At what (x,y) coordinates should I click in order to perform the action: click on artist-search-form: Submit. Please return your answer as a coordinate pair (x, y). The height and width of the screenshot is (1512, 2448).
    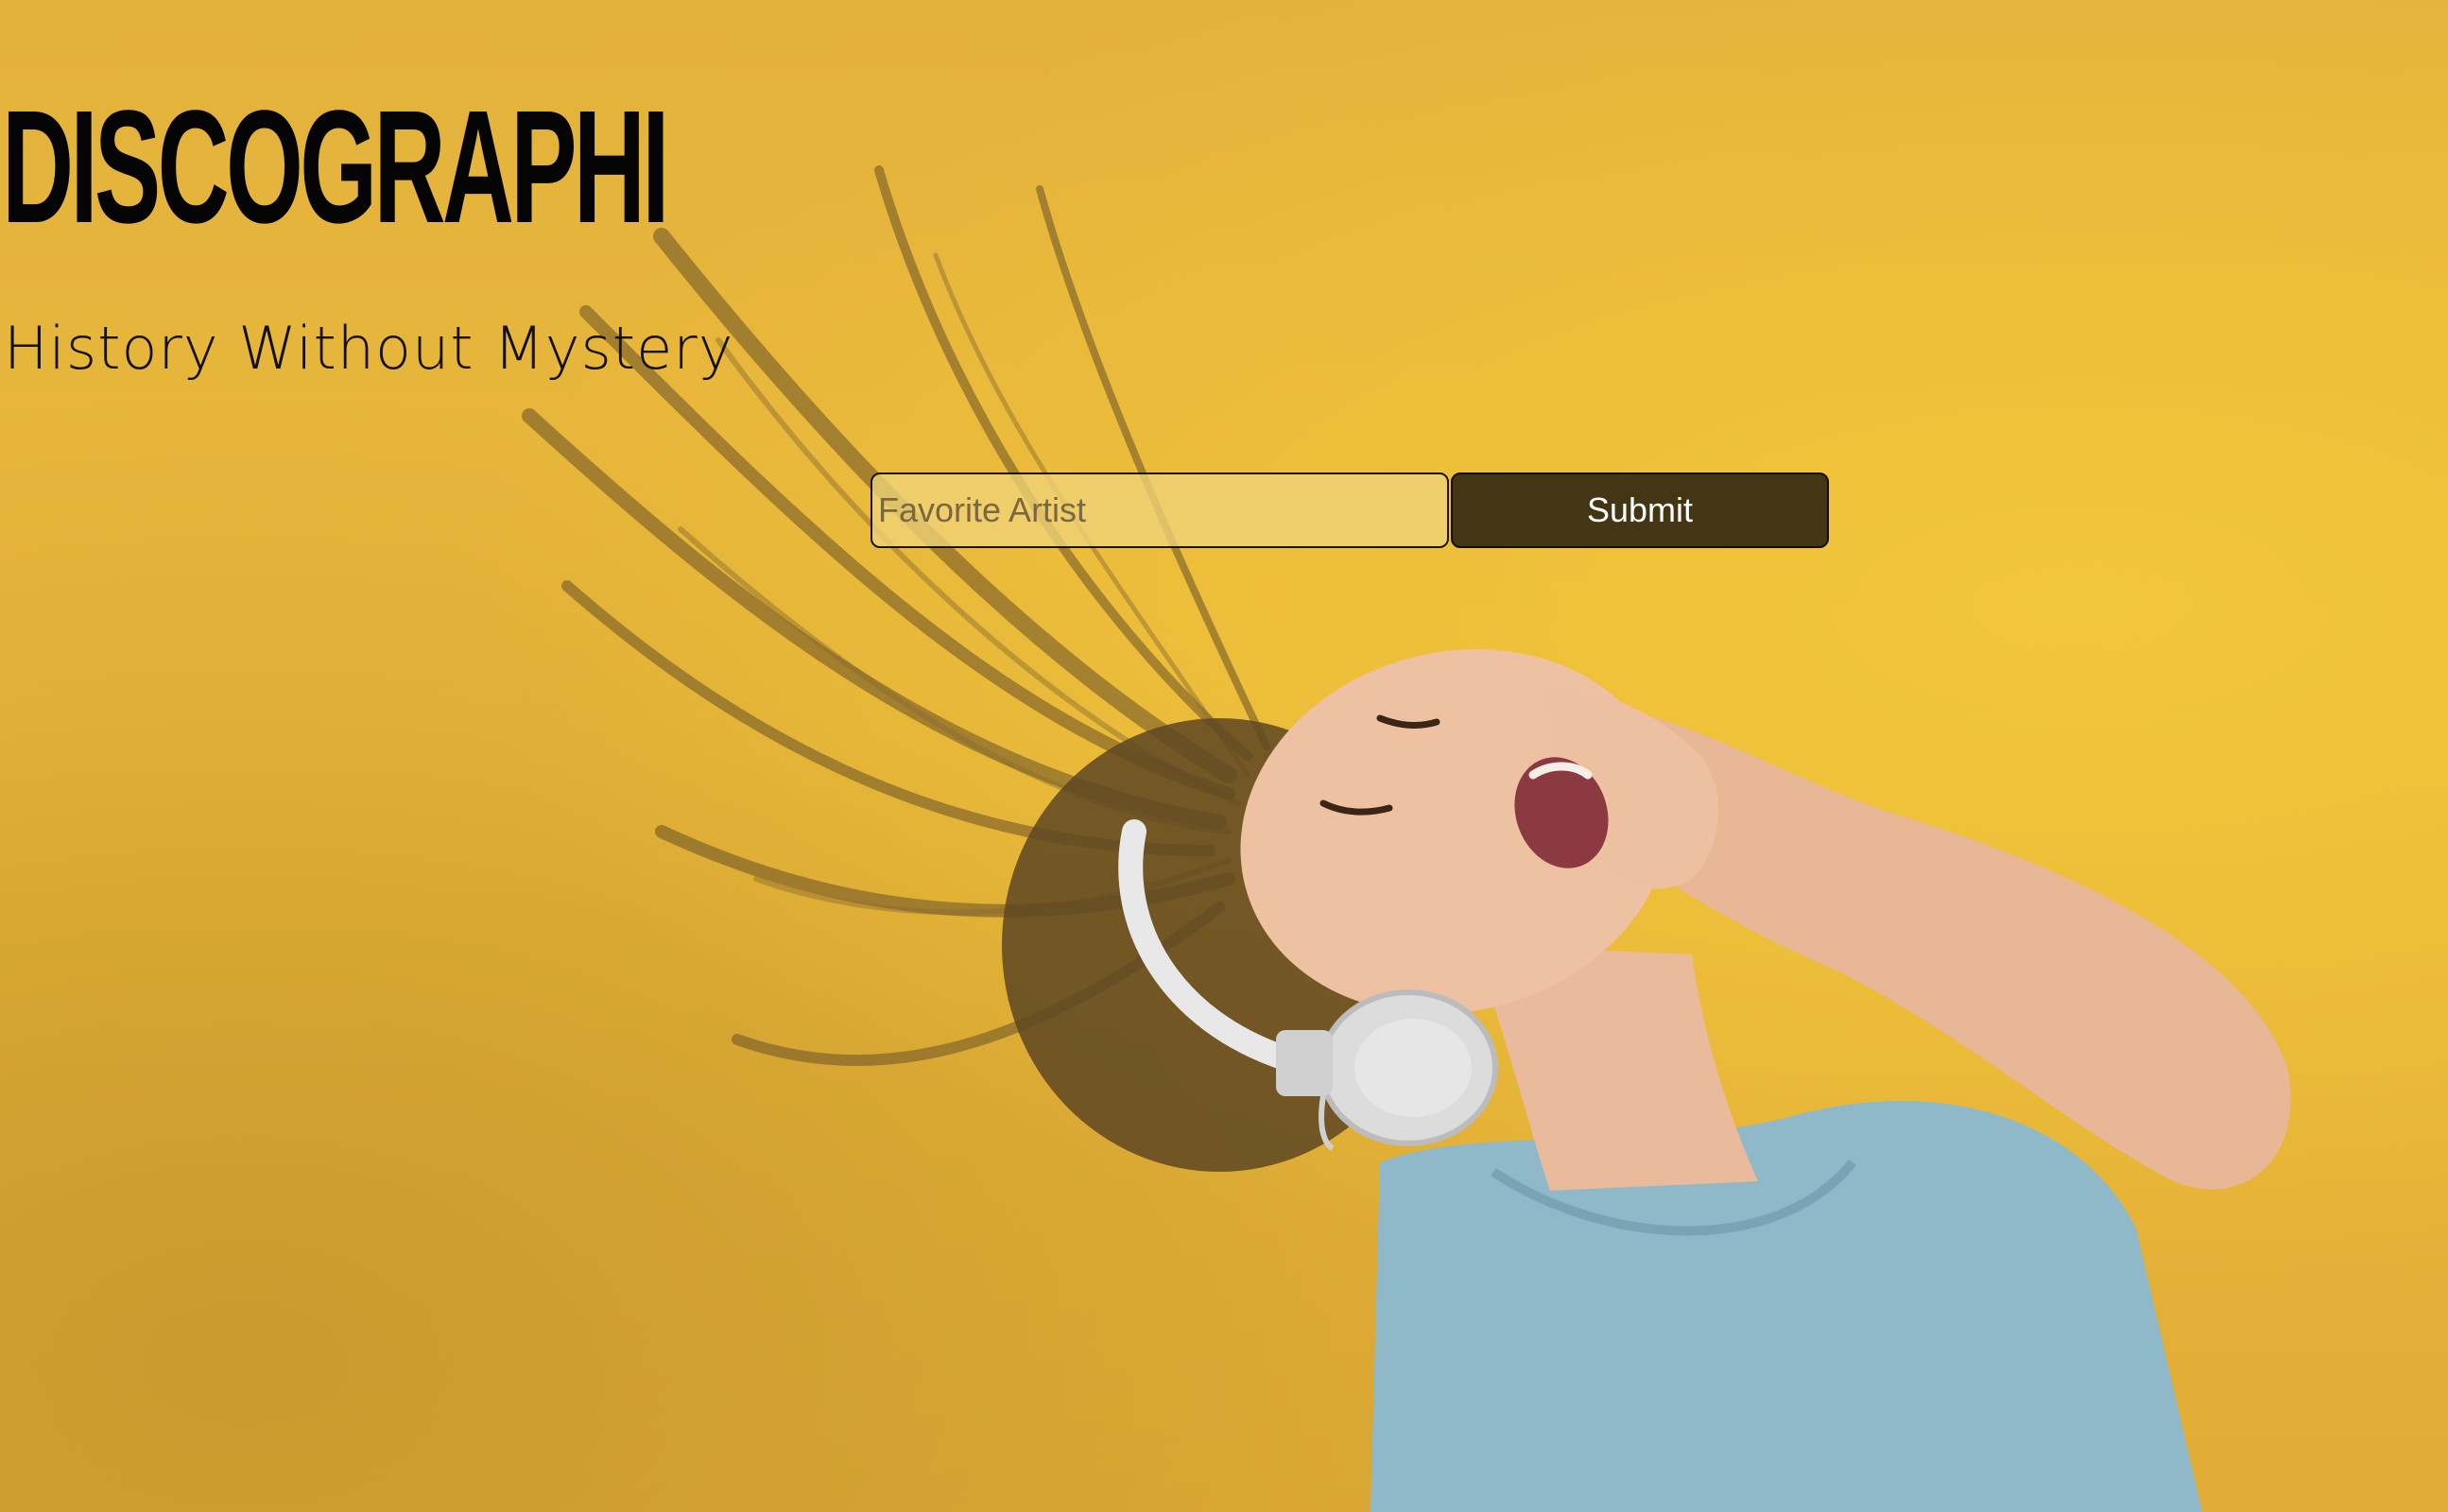
    Looking at the image, I should click on (1350, 510).